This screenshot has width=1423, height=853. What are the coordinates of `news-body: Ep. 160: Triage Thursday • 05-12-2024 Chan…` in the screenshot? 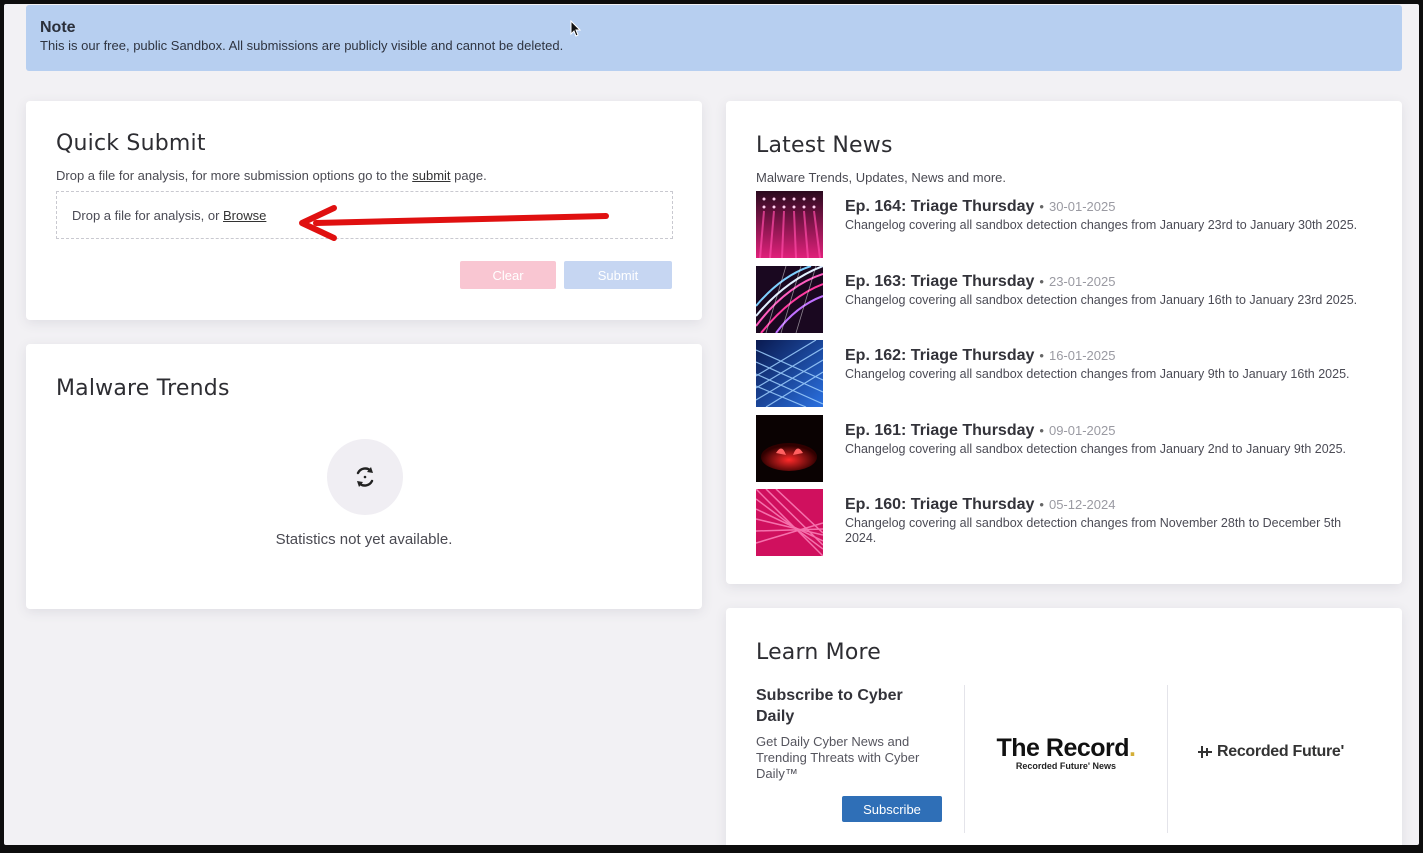 It's located at (1105, 526).